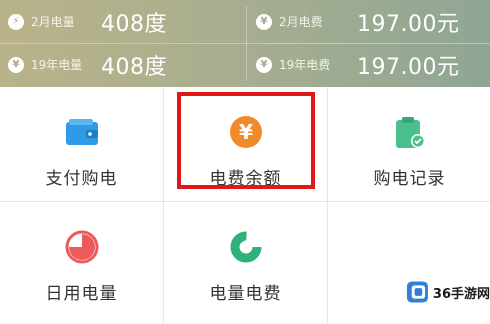 This screenshot has height=324, width=490. I want to click on watermark: 36手游网, so click(447, 292).